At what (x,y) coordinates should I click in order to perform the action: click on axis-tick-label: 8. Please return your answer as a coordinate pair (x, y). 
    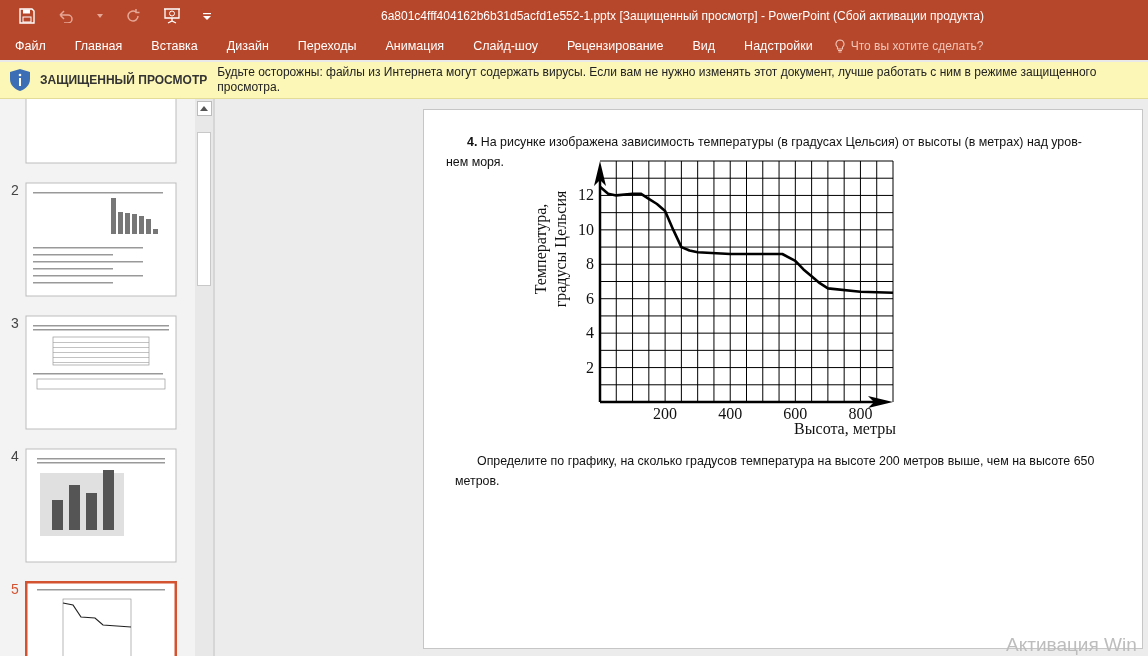
    Looking at the image, I should click on (590, 264).